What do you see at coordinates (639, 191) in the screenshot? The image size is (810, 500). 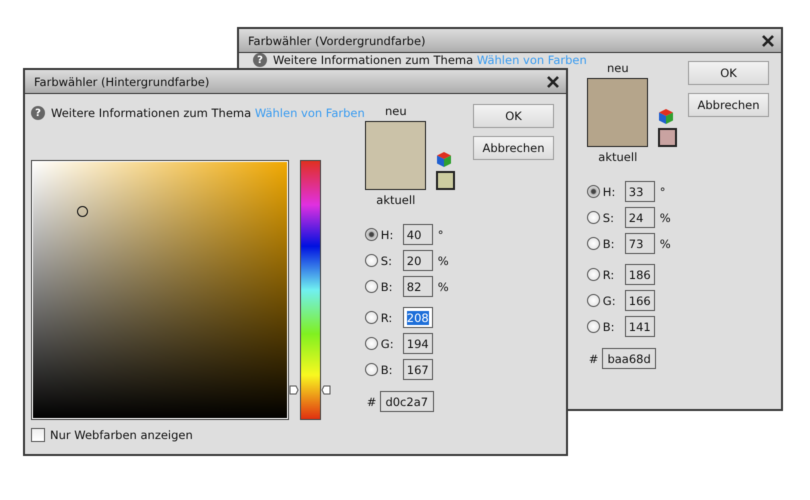 I see `input-field: 33` at bounding box center [639, 191].